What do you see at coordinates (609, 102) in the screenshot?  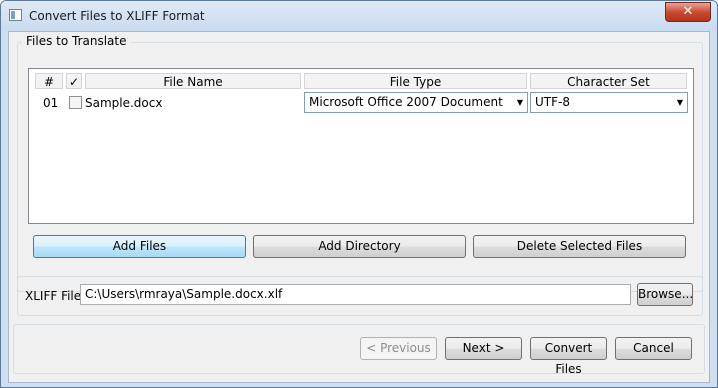 I see `character-set-select: UTF-8 ▼` at bounding box center [609, 102].